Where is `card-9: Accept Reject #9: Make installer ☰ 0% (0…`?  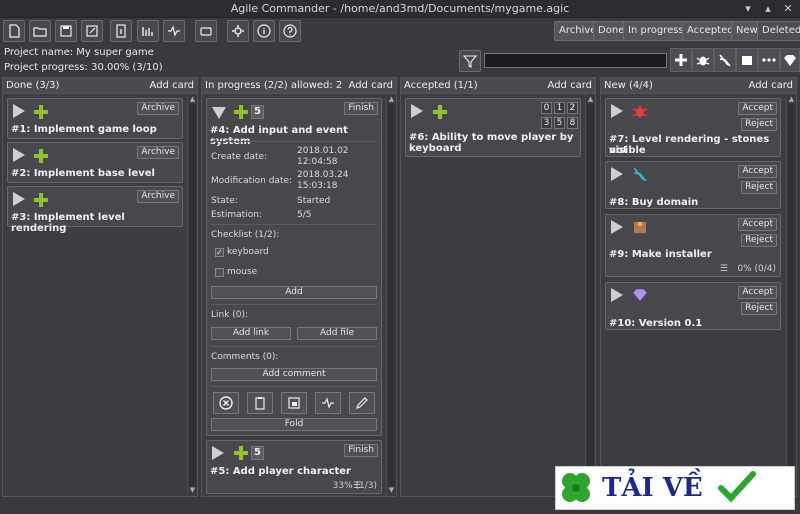
card-9: Accept Reject #9: Make installer ☰ 0% (0… is located at coordinates (693, 245).